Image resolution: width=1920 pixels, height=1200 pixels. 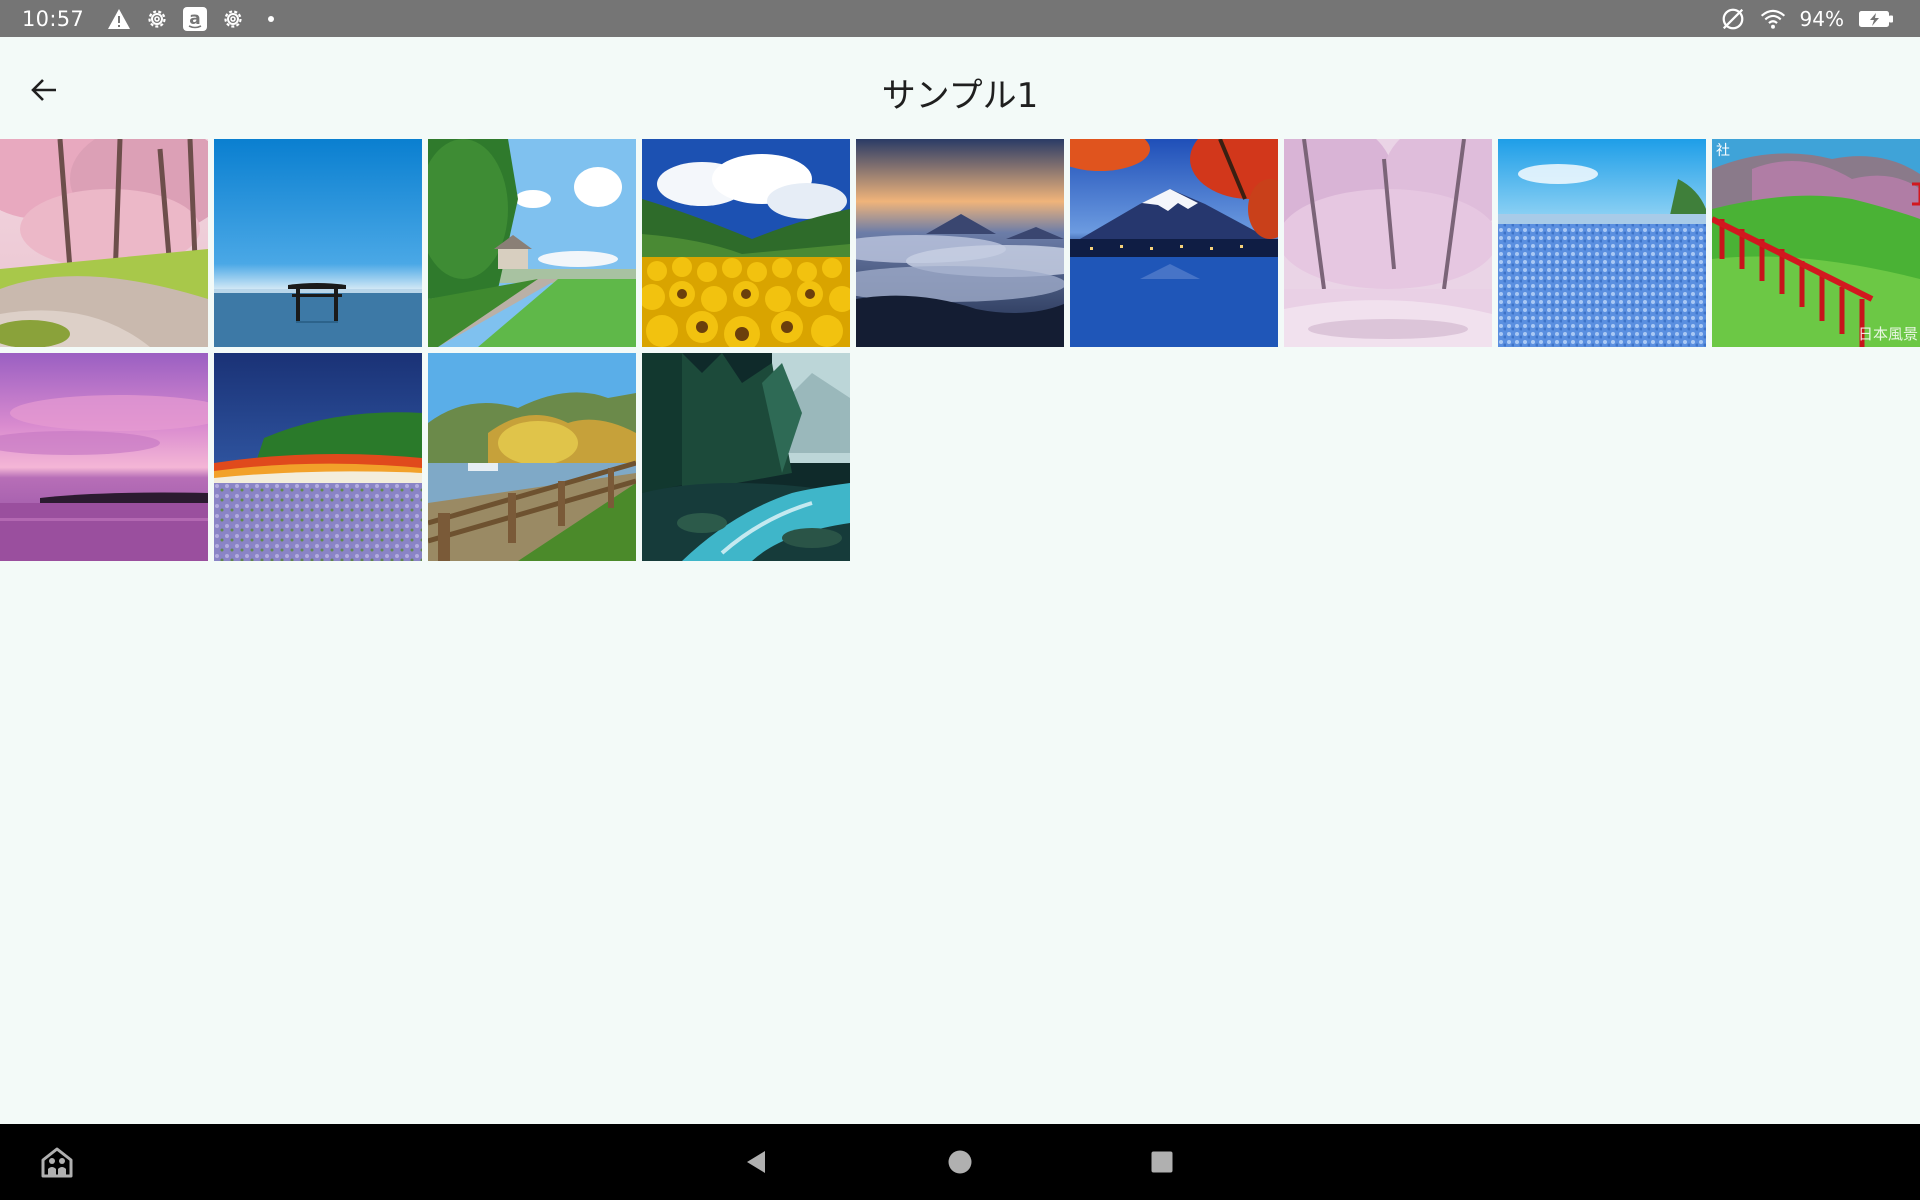 What do you see at coordinates (119, 19) in the screenshot?
I see `warning-icon` at bounding box center [119, 19].